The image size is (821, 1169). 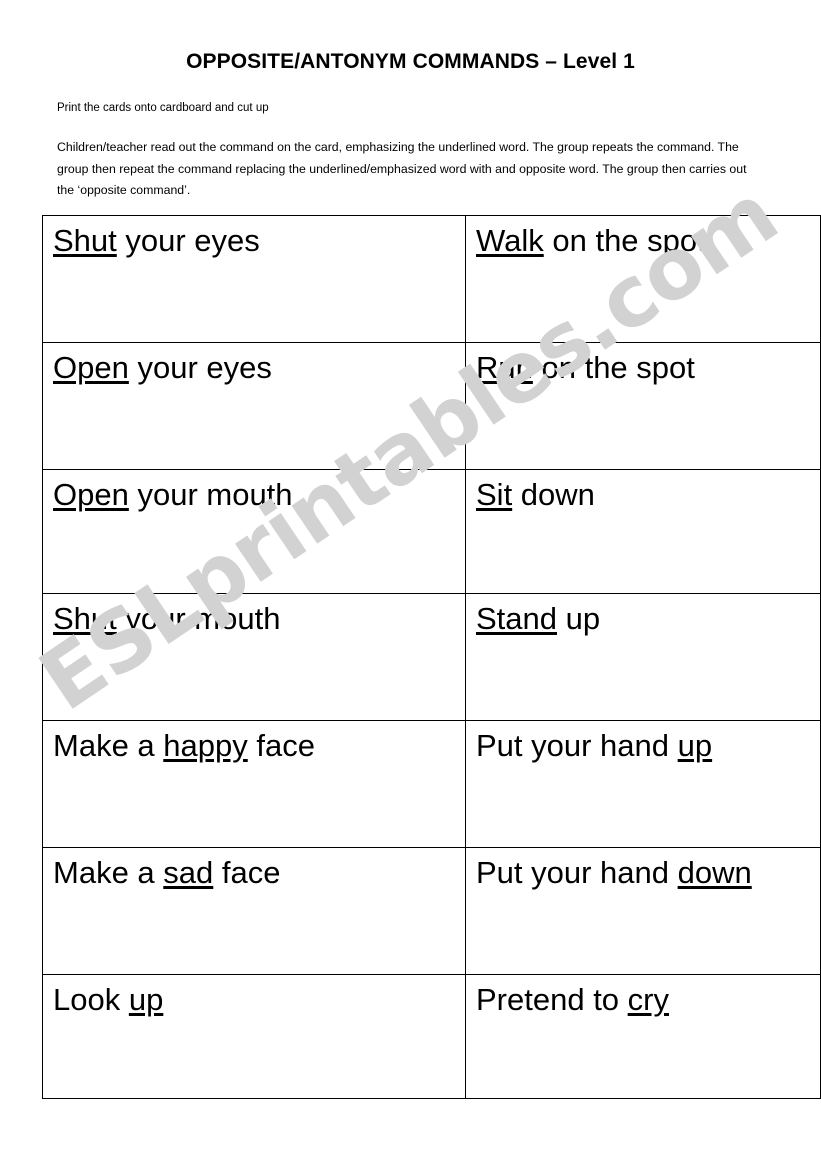 I want to click on command-card-text: Shut your mouth, so click(x=254, y=619).